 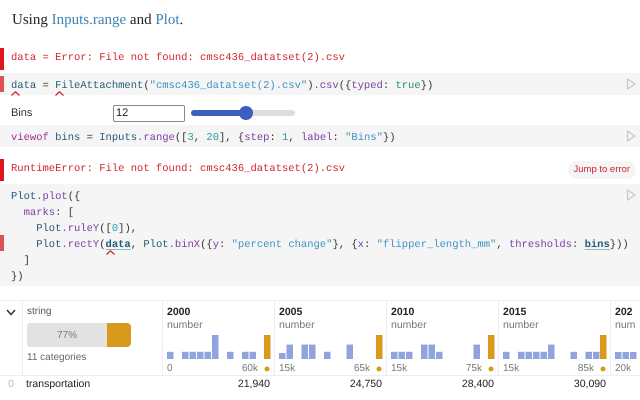 I want to click on doc-link: Inputs.range, so click(x=89, y=20).